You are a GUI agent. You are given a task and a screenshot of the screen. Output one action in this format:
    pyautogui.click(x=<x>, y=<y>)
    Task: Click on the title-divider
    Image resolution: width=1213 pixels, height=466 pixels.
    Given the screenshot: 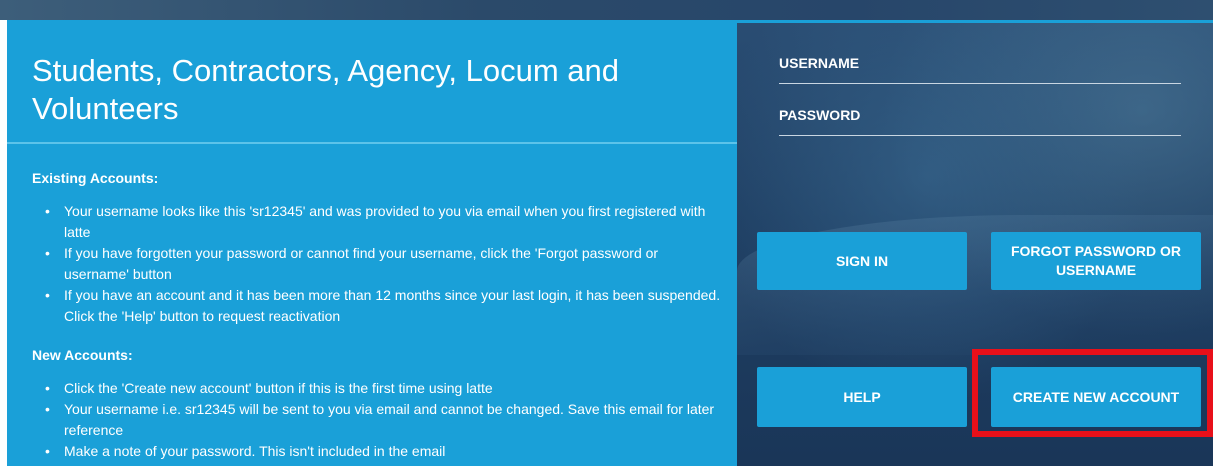 What is the action you would take?
    pyautogui.click(x=372, y=143)
    